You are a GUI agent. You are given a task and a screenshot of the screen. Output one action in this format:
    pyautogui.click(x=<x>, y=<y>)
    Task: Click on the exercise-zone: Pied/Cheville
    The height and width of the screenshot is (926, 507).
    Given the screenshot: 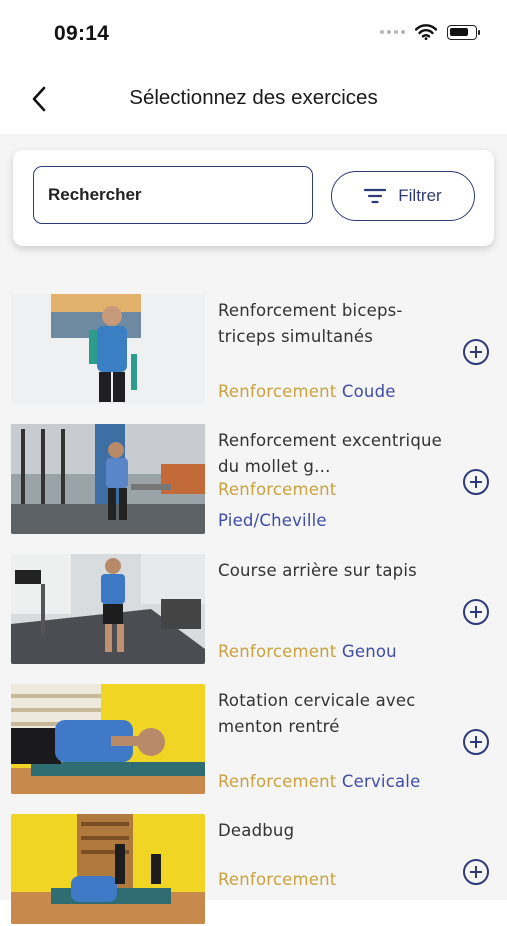 What is the action you would take?
    pyautogui.click(x=272, y=520)
    